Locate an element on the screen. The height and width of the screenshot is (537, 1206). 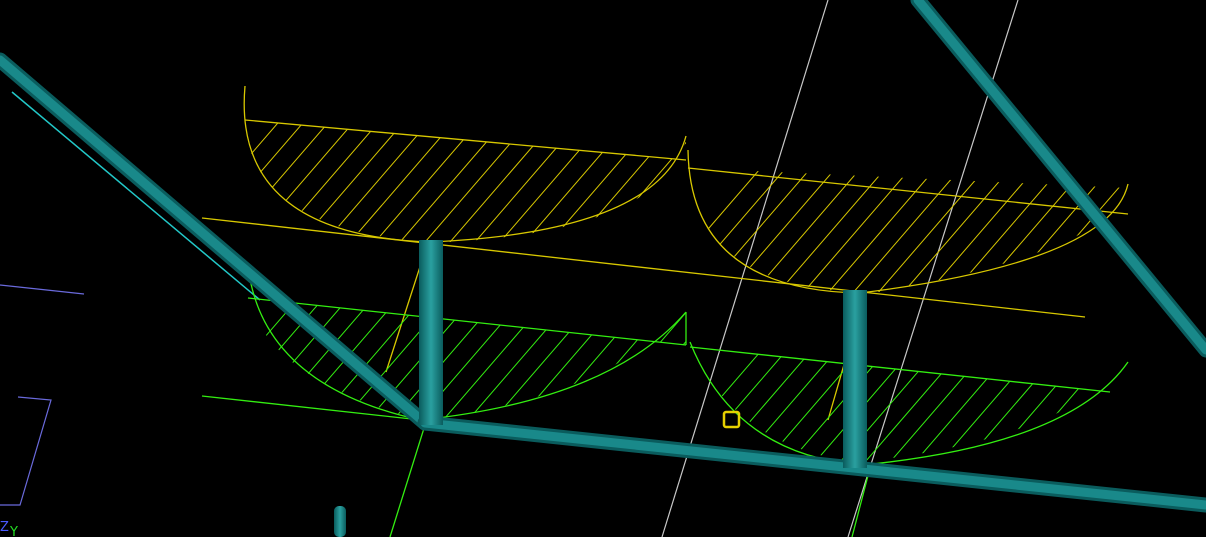
lower-left-hatch is located at coordinates (467, 359).